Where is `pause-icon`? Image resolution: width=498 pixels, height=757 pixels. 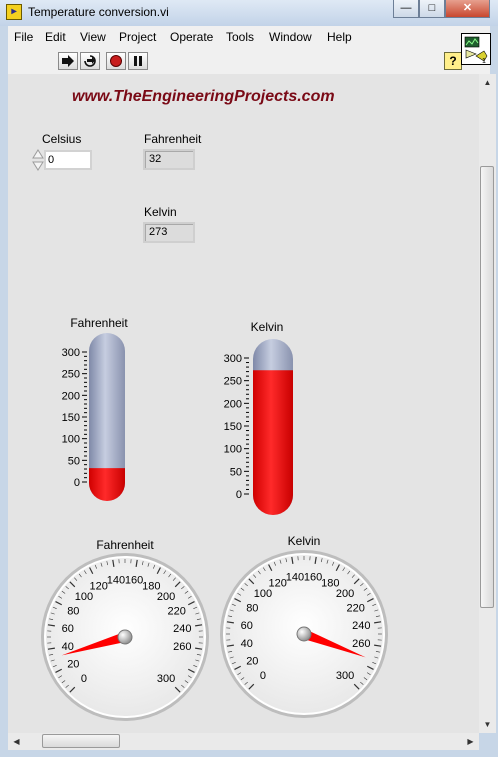 pause-icon is located at coordinates (138, 61).